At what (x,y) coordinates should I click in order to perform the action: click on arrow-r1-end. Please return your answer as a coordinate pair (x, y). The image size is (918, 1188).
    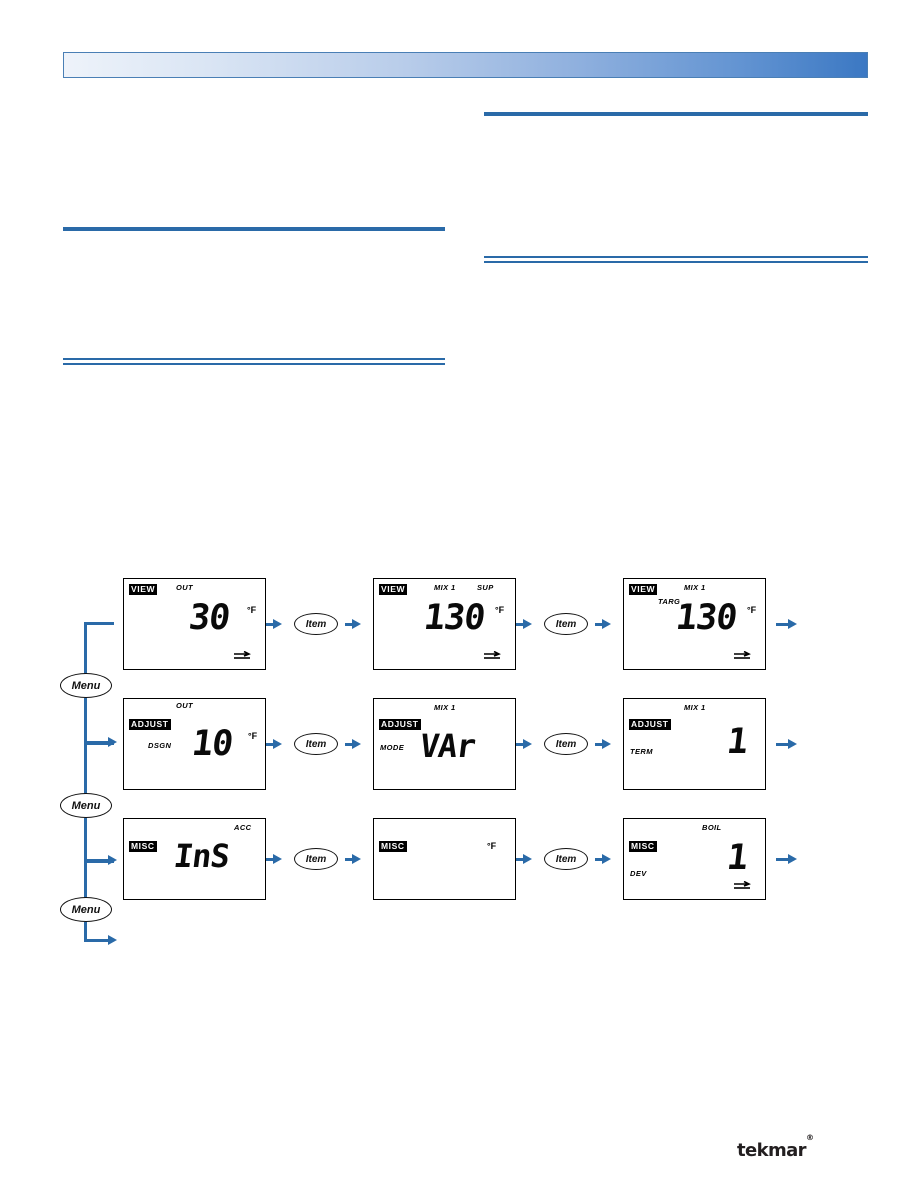
    Looking at the image, I should click on (792, 624).